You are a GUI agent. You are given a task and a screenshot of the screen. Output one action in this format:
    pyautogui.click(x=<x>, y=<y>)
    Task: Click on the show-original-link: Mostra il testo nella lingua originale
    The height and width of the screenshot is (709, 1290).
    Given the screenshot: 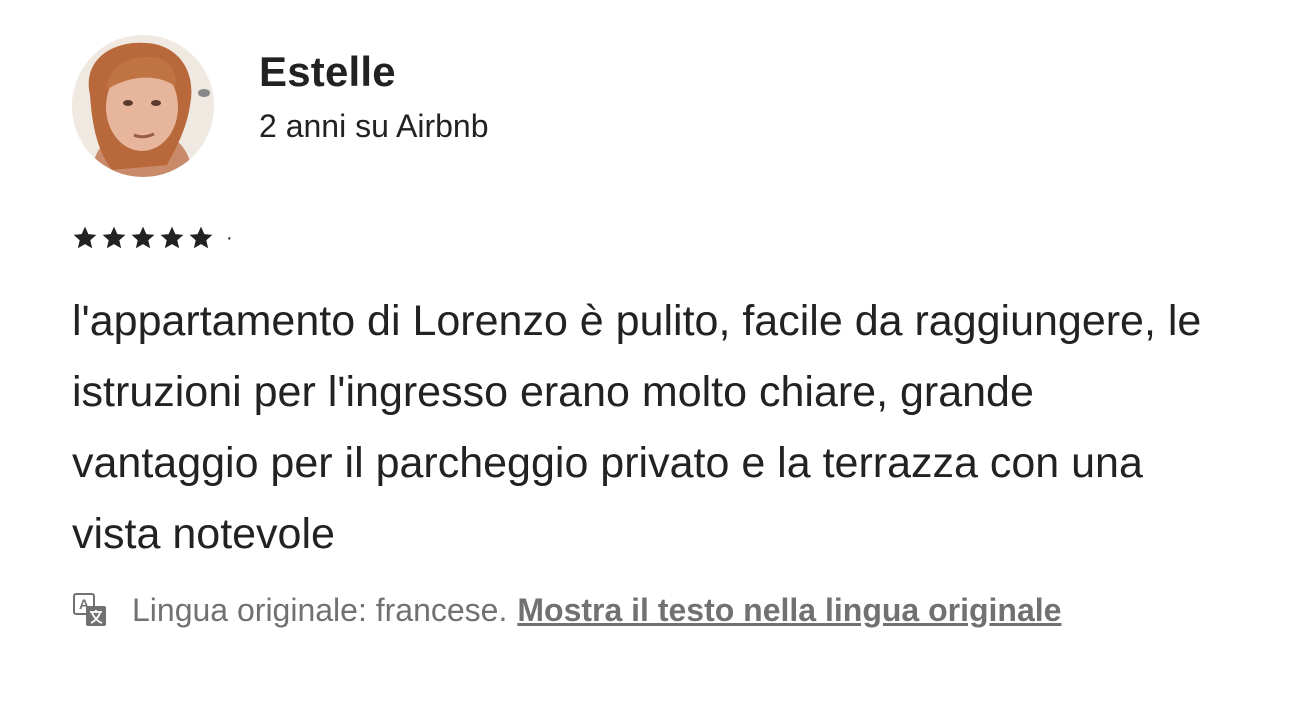 What is the action you would take?
    pyautogui.click(x=789, y=610)
    